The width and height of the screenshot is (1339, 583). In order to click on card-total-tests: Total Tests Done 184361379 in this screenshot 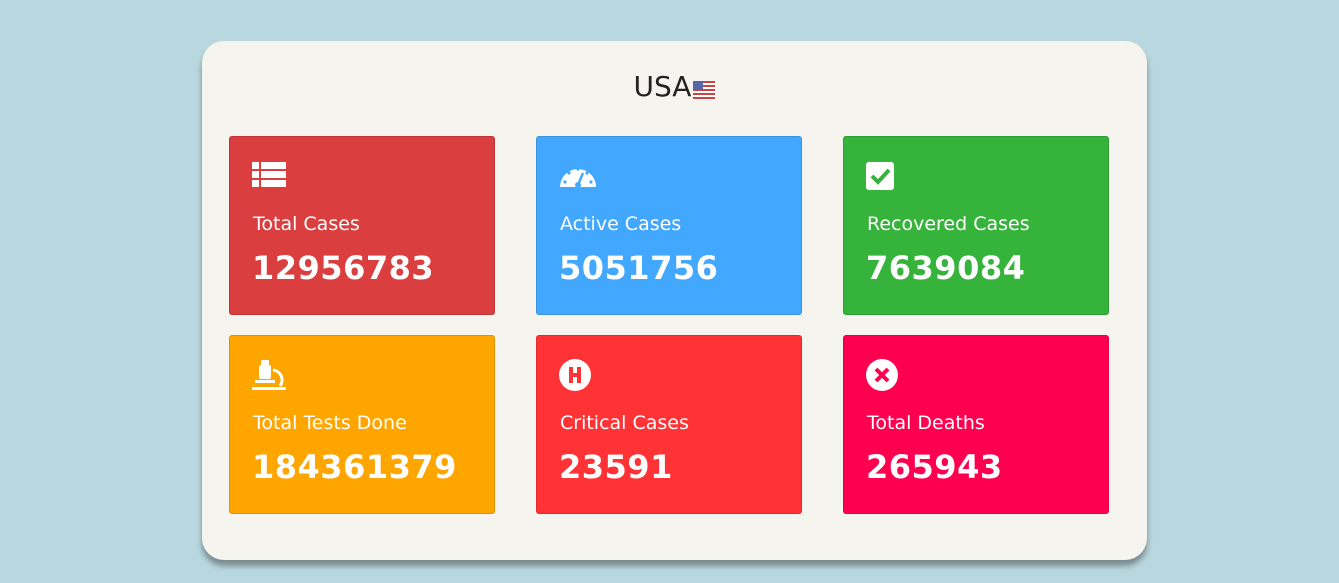, I will do `click(362, 424)`.